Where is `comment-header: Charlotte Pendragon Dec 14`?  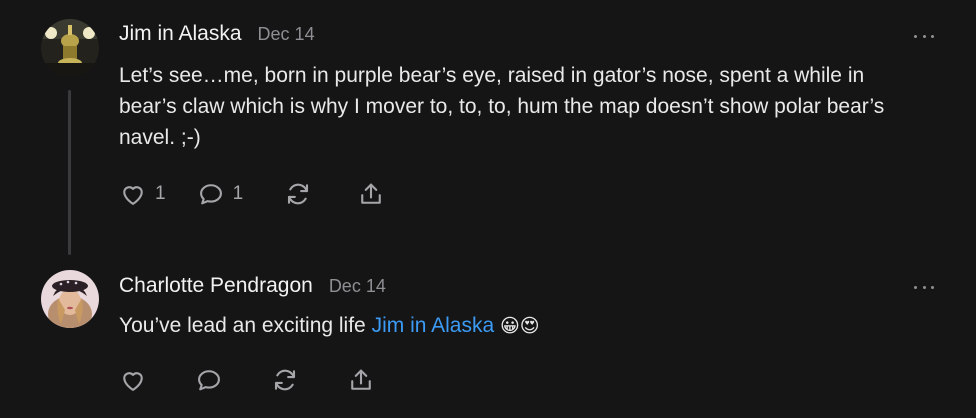 comment-header: Charlotte Pendragon Dec 14 is located at coordinates (252, 286).